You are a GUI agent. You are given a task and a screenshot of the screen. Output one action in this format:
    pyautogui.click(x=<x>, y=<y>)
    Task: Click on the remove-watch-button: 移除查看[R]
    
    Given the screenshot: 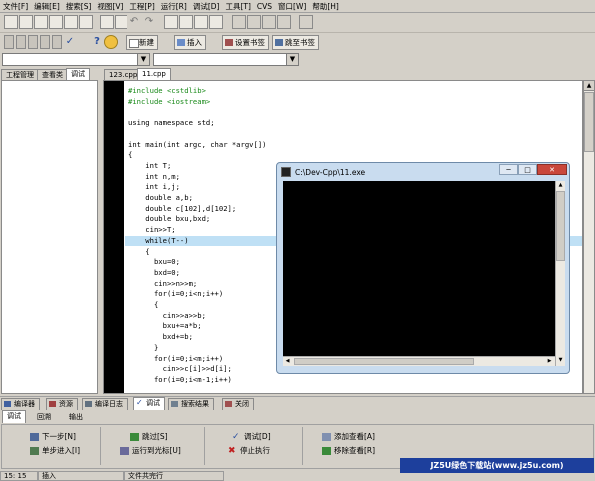 What is the action you would take?
    pyautogui.click(x=348, y=451)
    